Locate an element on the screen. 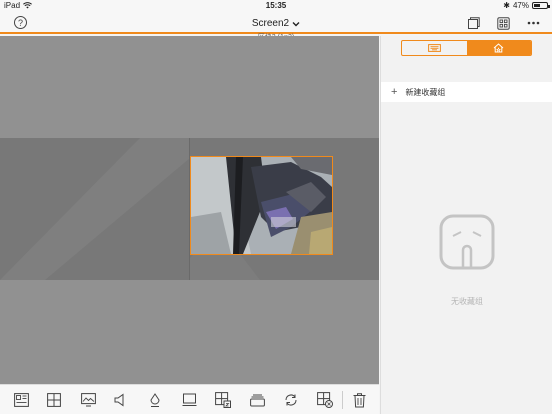 The width and height of the screenshot is (552, 414). audio-button is located at coordinates (121, 400).